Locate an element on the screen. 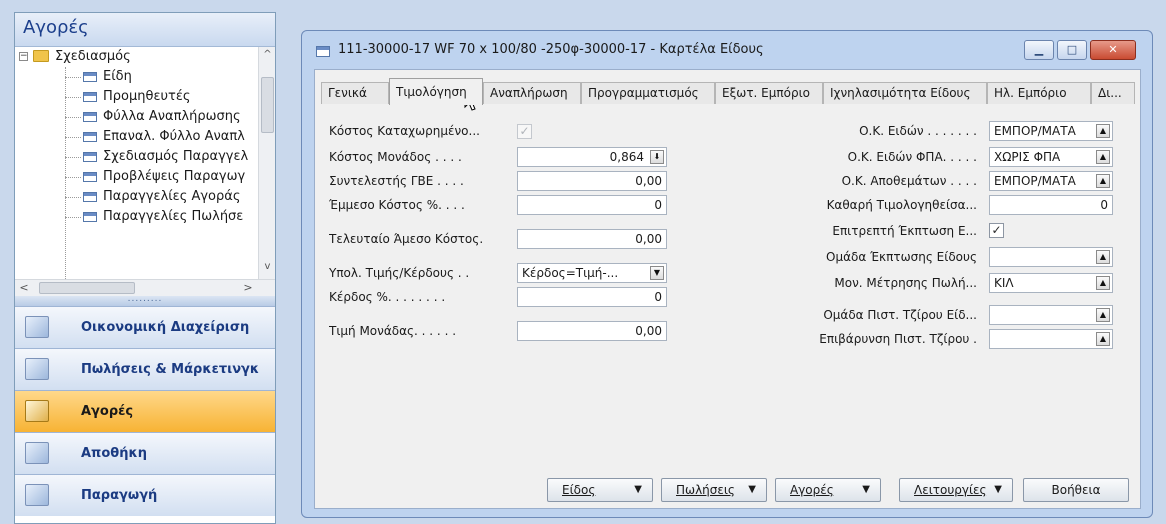 This screenshot has height=524, width=1166. nav-button-manufacturing: Παραγωγή is located at coordinates (145, 495).